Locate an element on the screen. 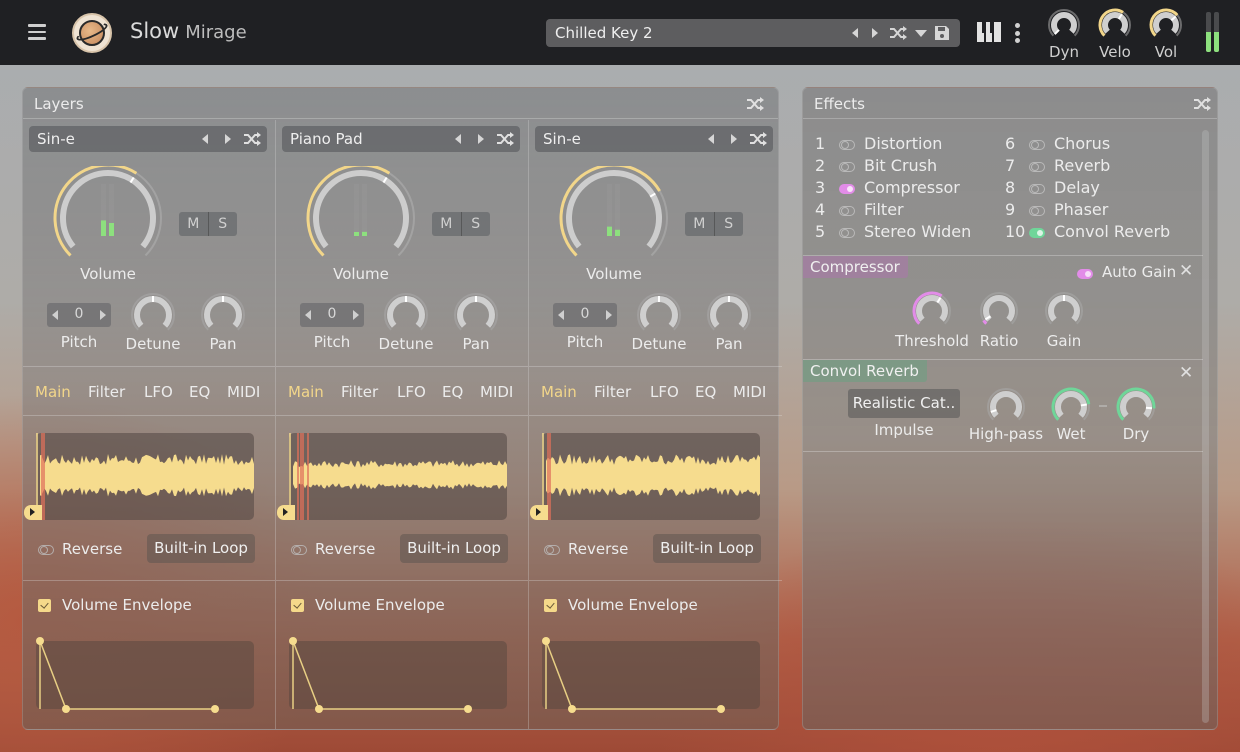 Image resolution: width=1240 pixels, height=752 pixels. convol-reverb-close-icon: ✕ is located at coordinates (1186, 373).